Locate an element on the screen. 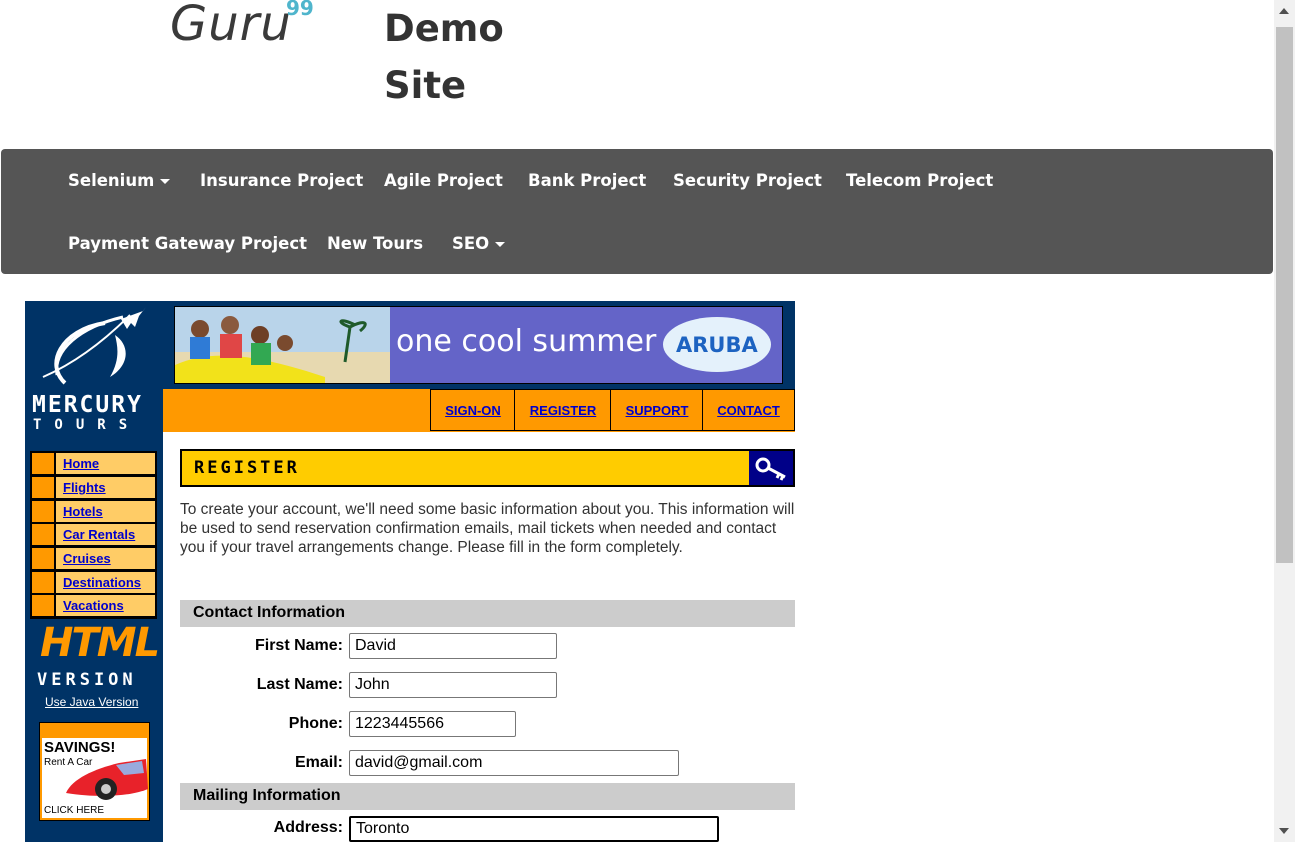 Image resolution: width=1295 pixels, height=842 pixels. support-link: SUPPORT is located at coordinates (657, 411).